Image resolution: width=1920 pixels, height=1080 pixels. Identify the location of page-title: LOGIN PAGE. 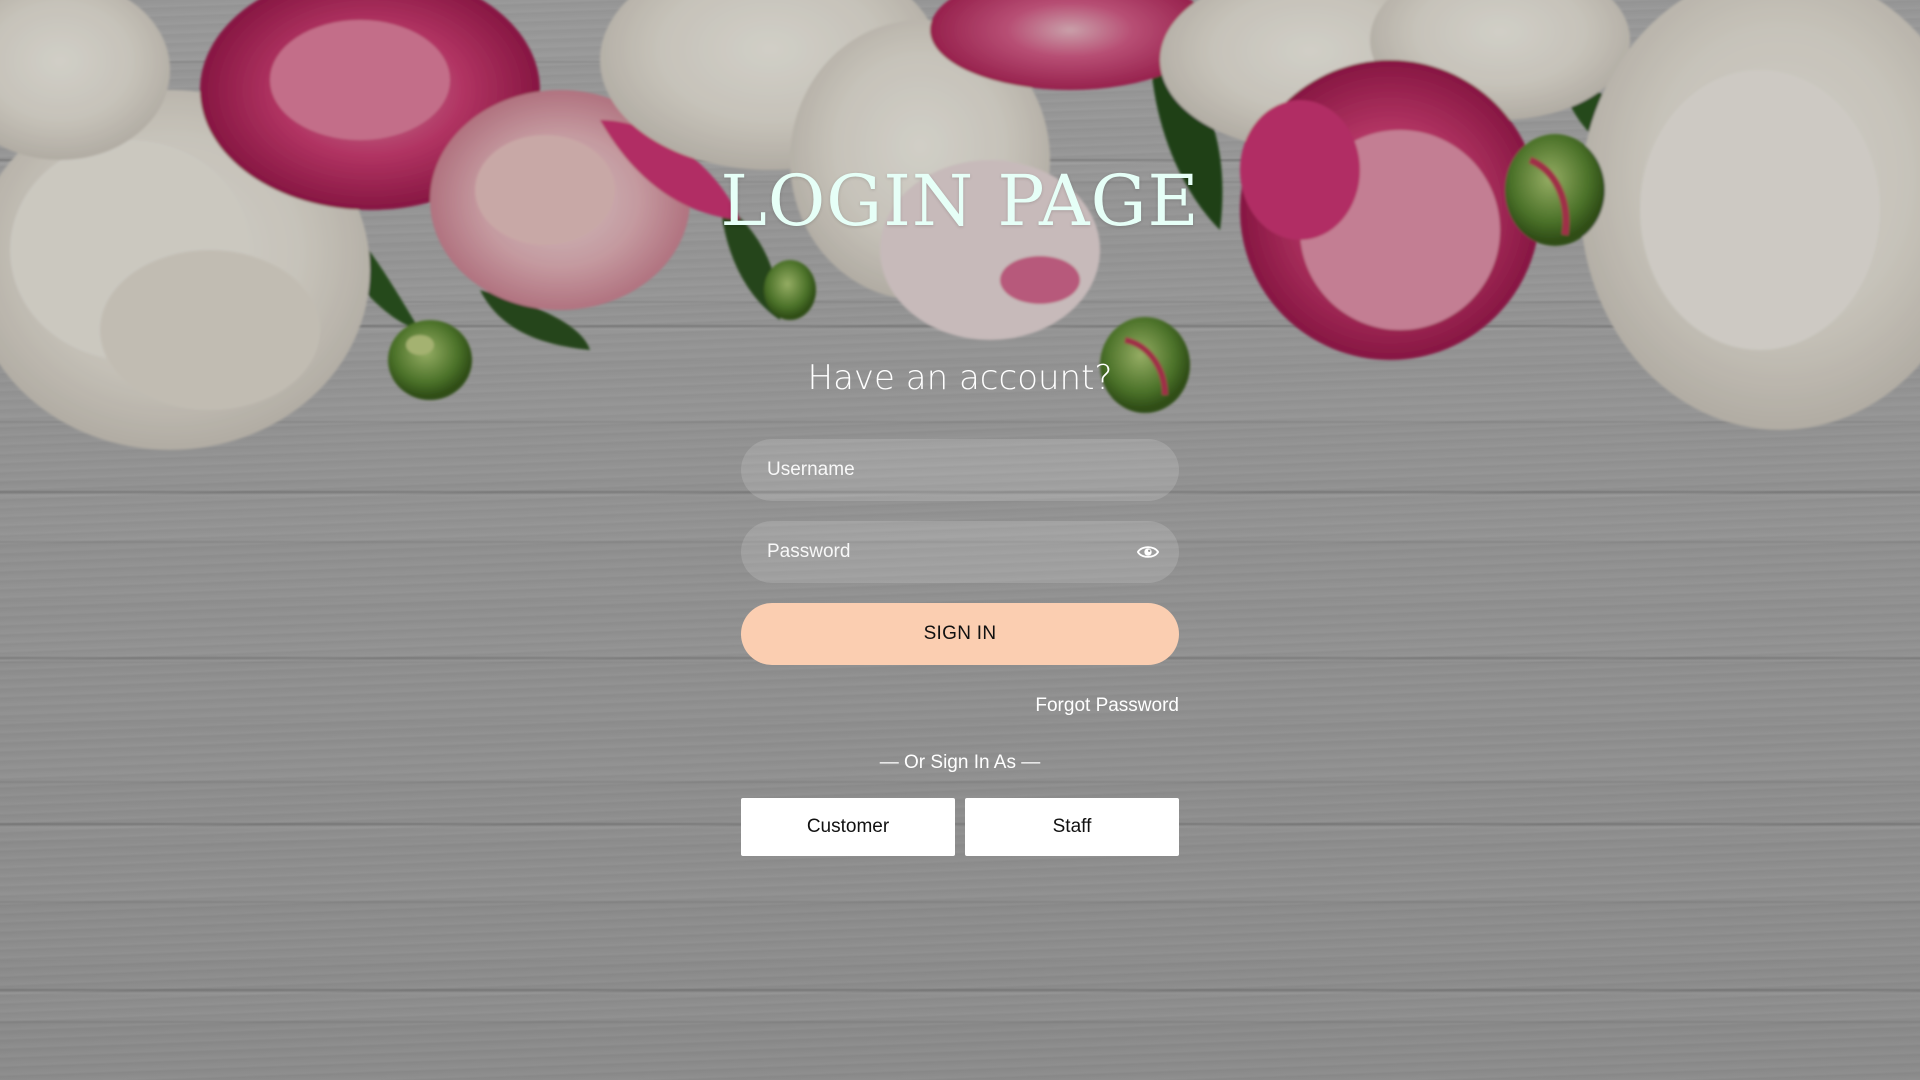
(960, 201).